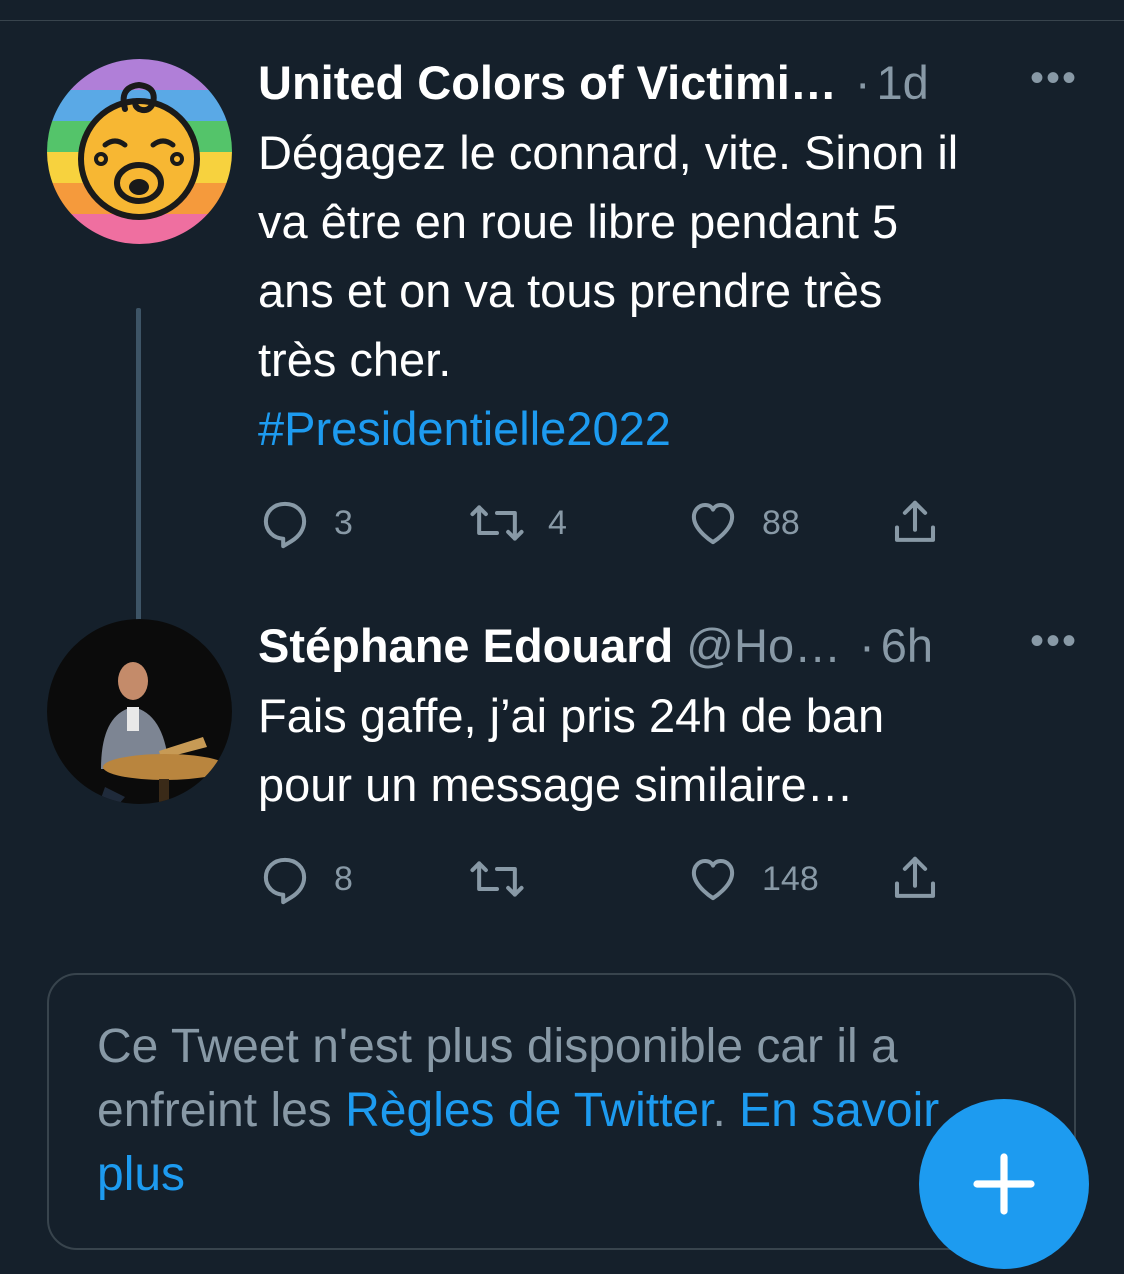 The image size is (1124, 1274). What do you see at coordinates (668, 523) in the screenshot?
I see `tweet-actions: 3 4 88` at bounding box center [668, 523].